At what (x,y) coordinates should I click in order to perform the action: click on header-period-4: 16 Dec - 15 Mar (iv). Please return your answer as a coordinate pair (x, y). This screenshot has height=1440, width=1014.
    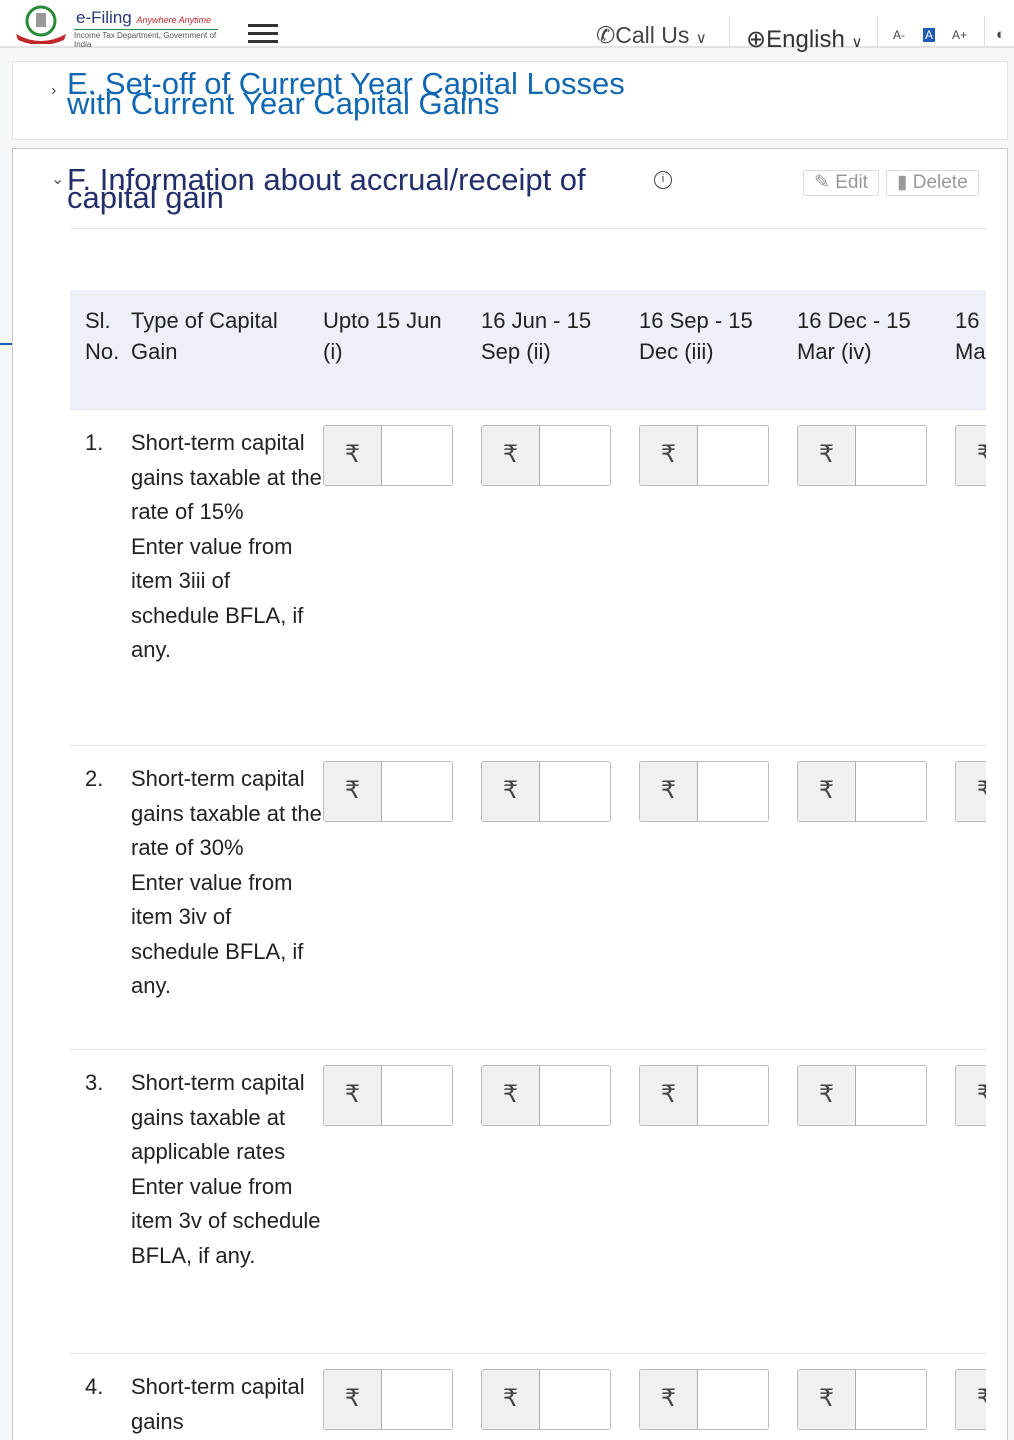
    Looking at the image, I should click on (854, 336).